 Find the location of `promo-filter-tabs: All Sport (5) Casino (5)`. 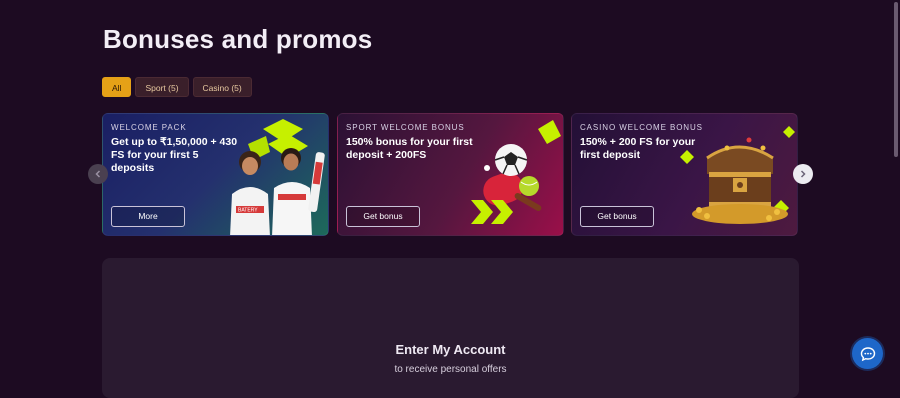

promo-filter-tabs: All Sport (5) Casino (5) is located at coordinates (177, 87).